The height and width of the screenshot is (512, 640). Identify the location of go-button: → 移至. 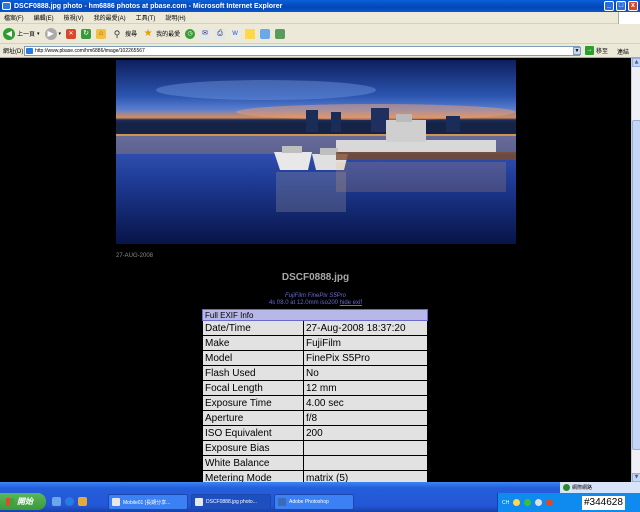
(596, 50).